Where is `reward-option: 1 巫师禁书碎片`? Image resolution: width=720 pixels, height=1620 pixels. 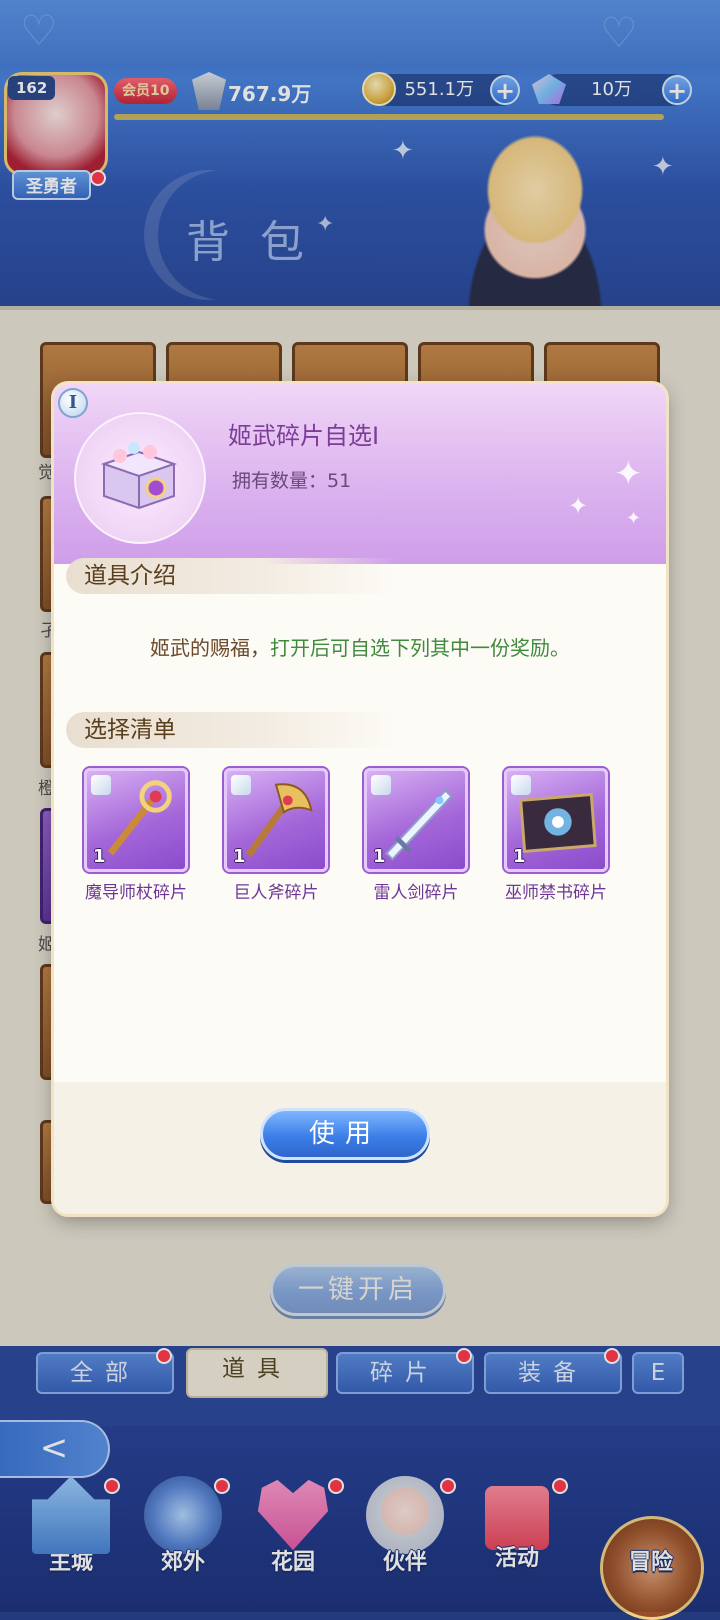
reward-option: 1 巫师禁书碎片 is located at coordinates (556, 835).